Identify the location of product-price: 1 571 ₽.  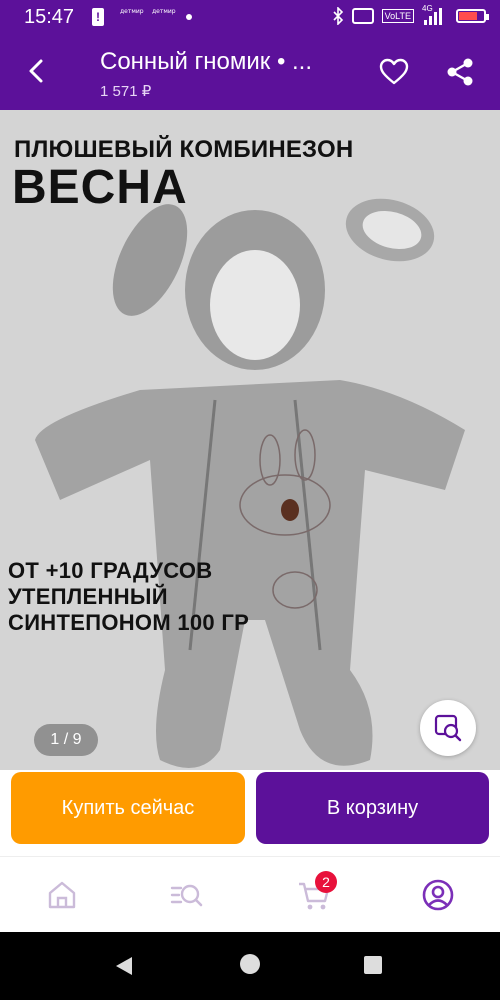
(126, 91).